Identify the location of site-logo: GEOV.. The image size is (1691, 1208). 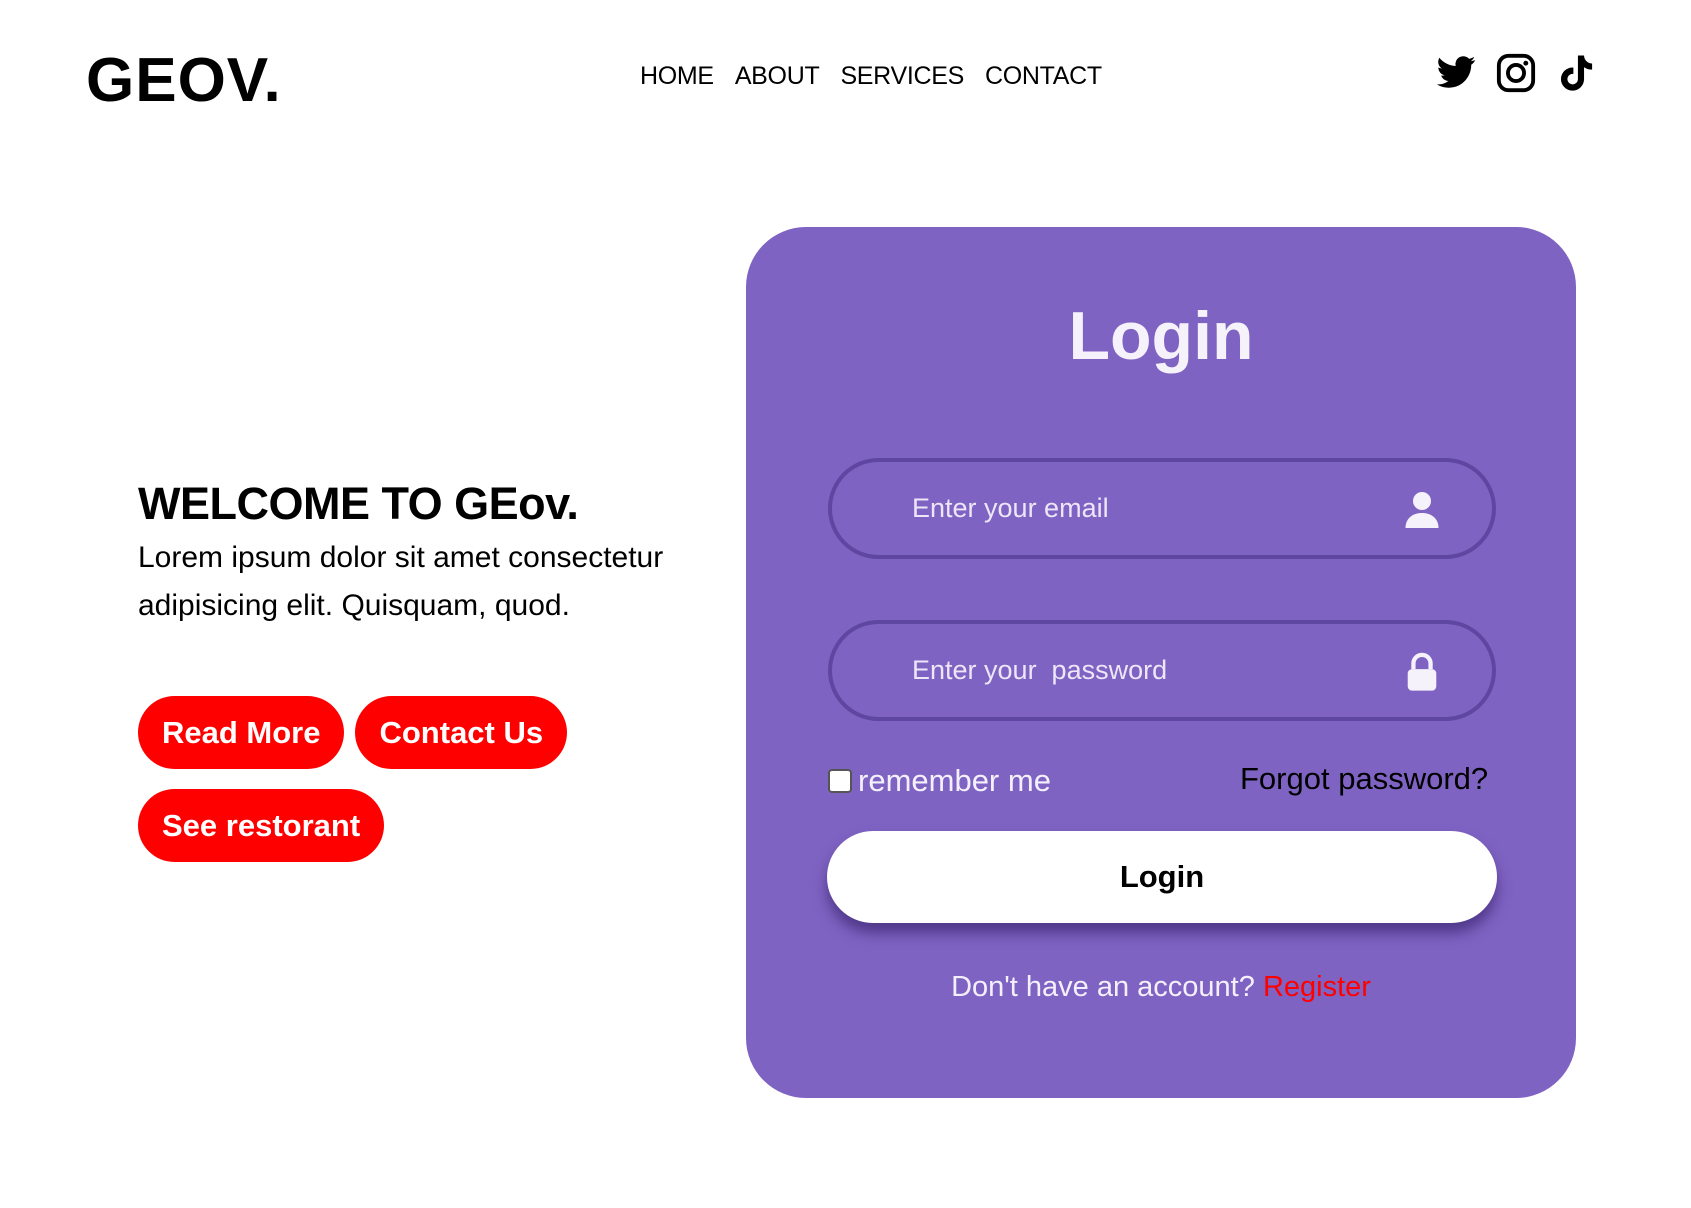
(184, 81).